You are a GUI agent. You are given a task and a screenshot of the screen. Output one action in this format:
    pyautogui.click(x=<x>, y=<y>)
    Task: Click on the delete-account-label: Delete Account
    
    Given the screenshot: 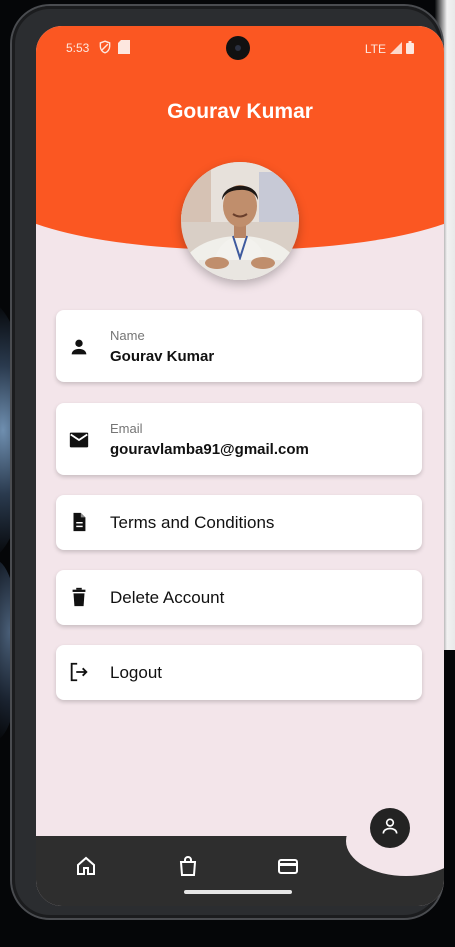 What is the action you would take?
    pyautogui.click(x=167, y=597)
    